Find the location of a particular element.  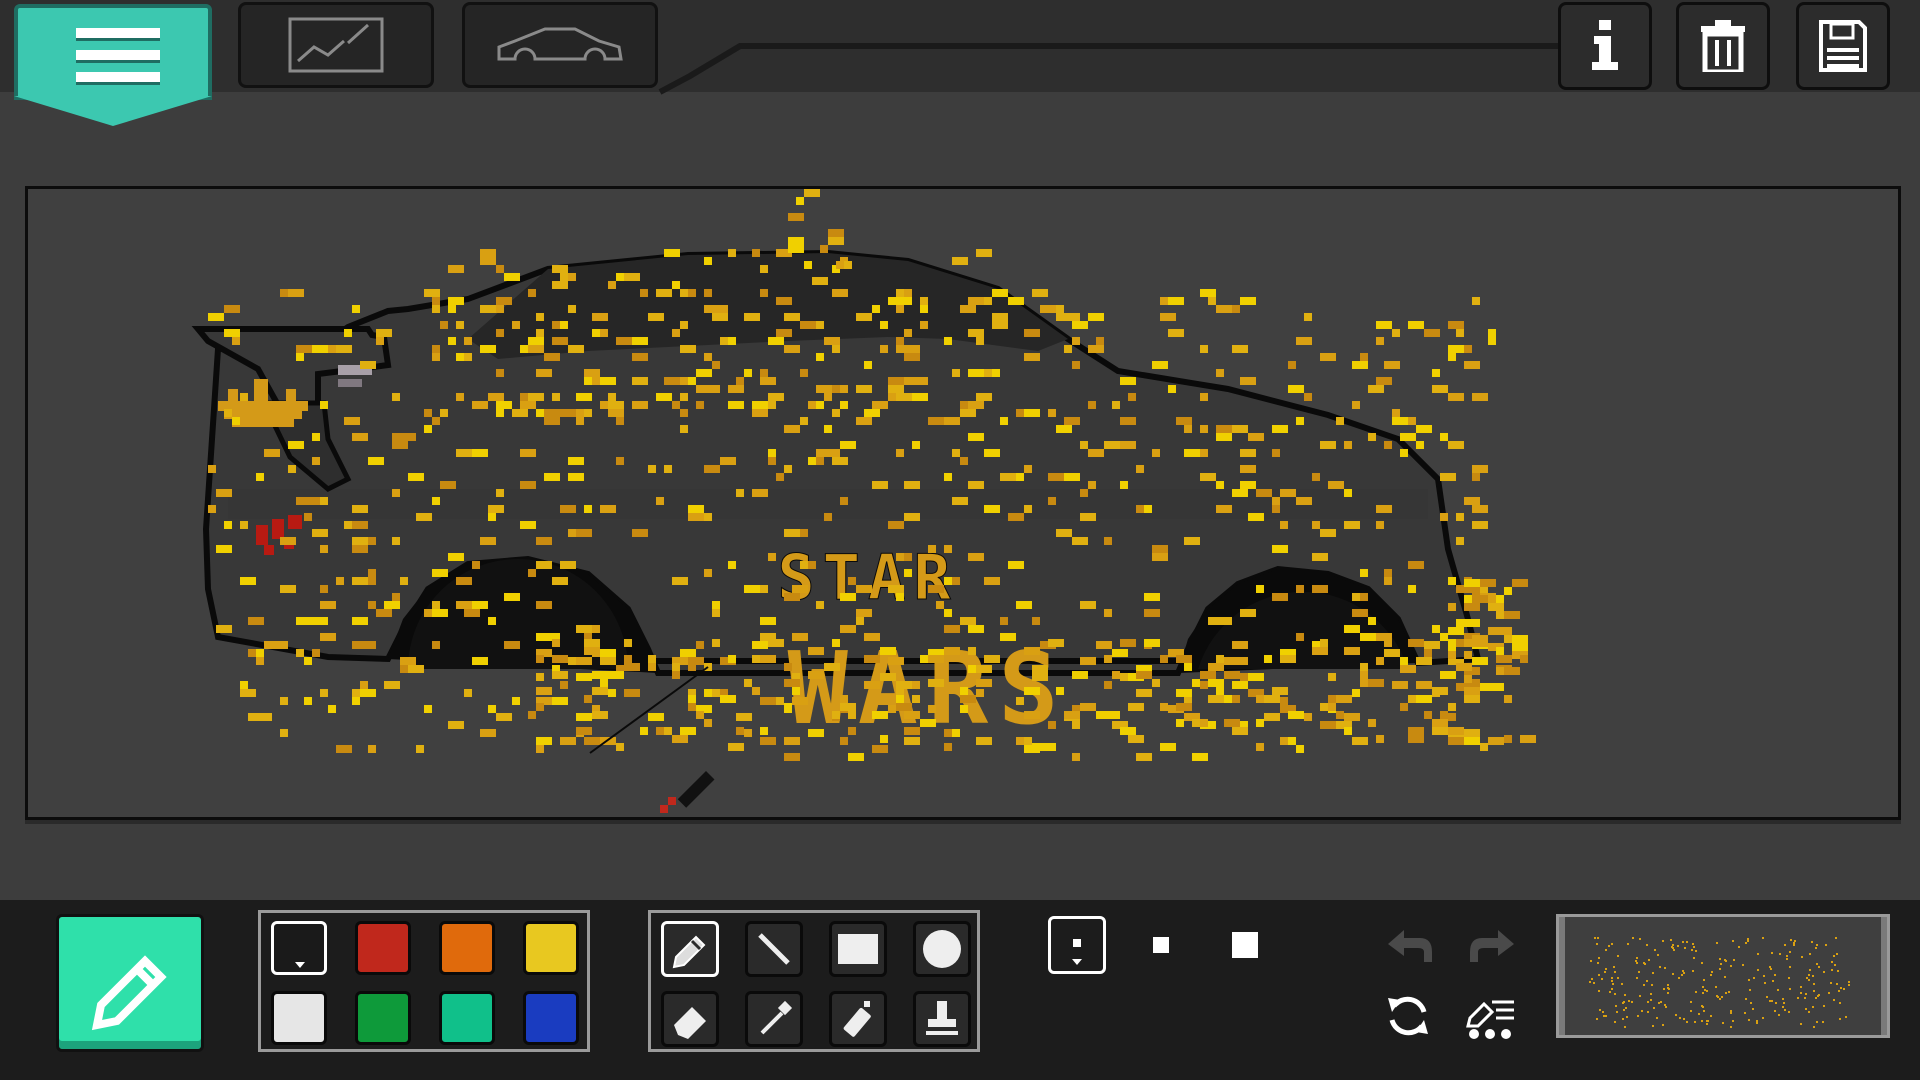

tool-pencil is located at coordinates (690, 949).